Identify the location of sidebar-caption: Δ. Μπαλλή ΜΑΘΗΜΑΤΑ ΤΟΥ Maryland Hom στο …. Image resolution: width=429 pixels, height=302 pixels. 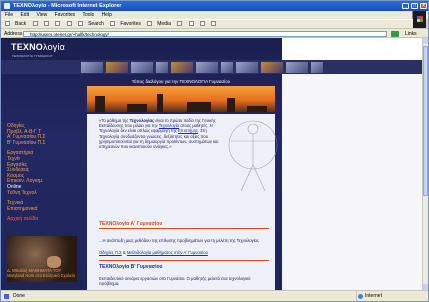
(42, 273).